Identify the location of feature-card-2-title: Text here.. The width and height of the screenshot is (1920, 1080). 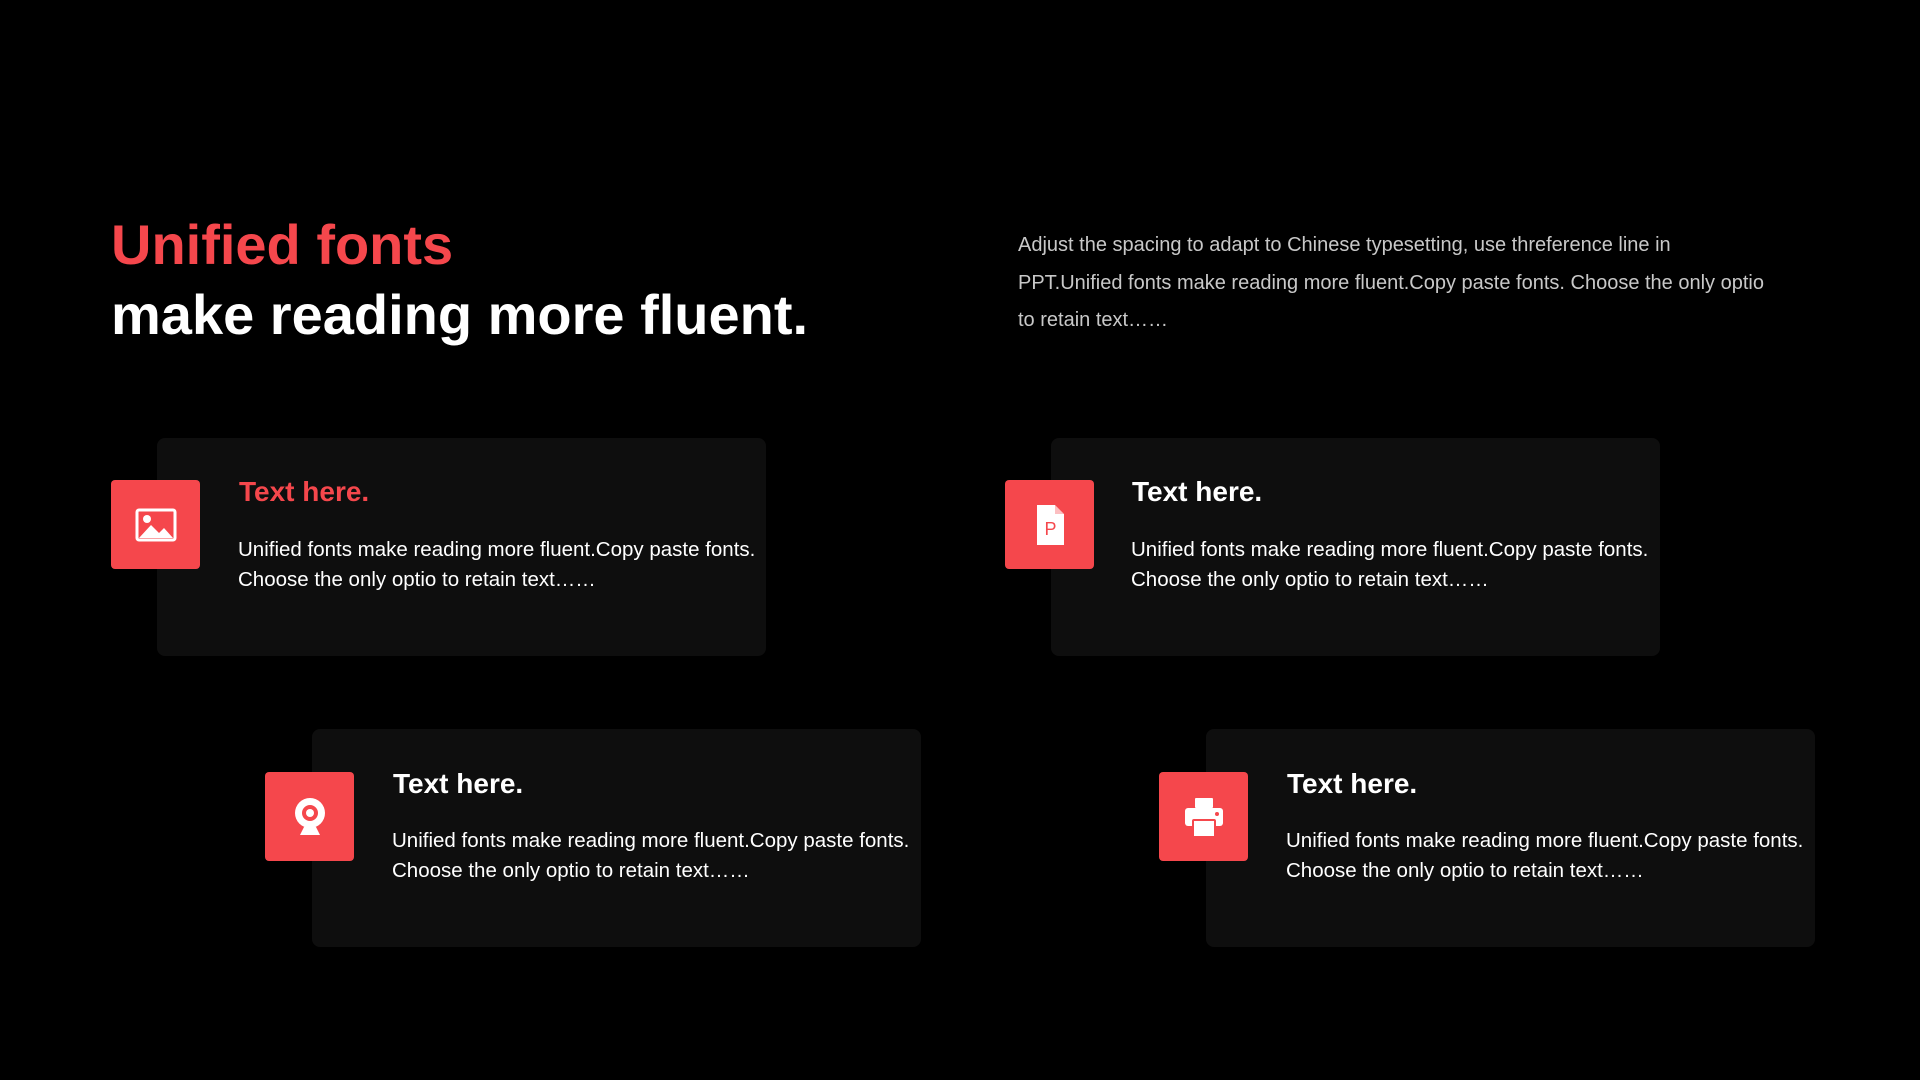
(1197, 491).